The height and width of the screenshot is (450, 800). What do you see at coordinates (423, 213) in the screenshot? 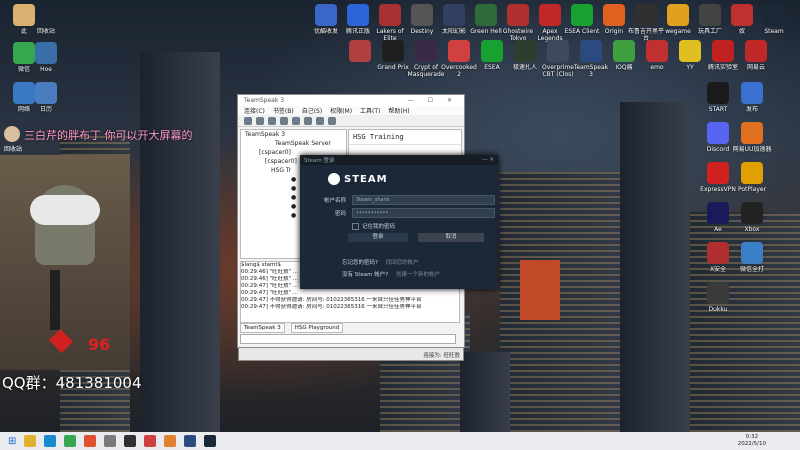
I see `password-field: •••••••••••` at bounding box center [423, 213].